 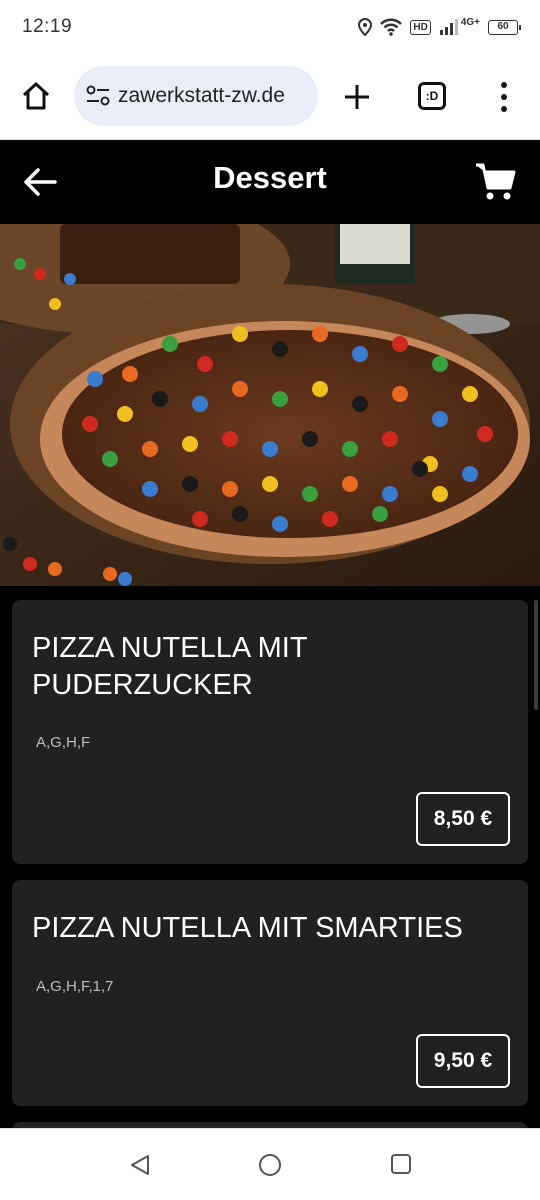 I want to click on hd-badge: HD, so click(x=420, y=27).